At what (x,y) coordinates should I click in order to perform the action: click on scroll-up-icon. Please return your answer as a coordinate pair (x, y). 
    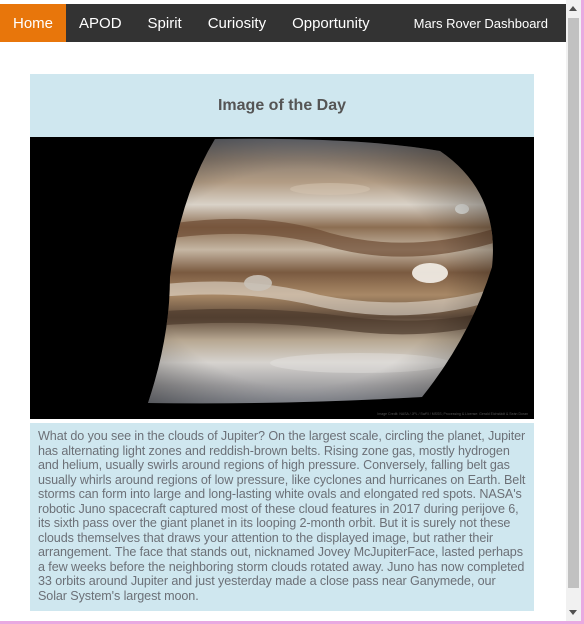
    Looking at the image, I should click on (573, 8).